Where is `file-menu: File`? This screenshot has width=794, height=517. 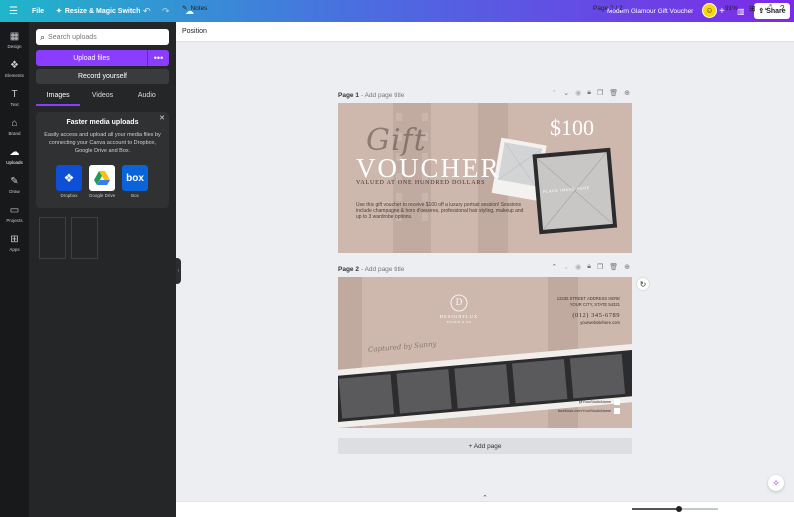
file-menu: File is located at coordinates (38, 11).